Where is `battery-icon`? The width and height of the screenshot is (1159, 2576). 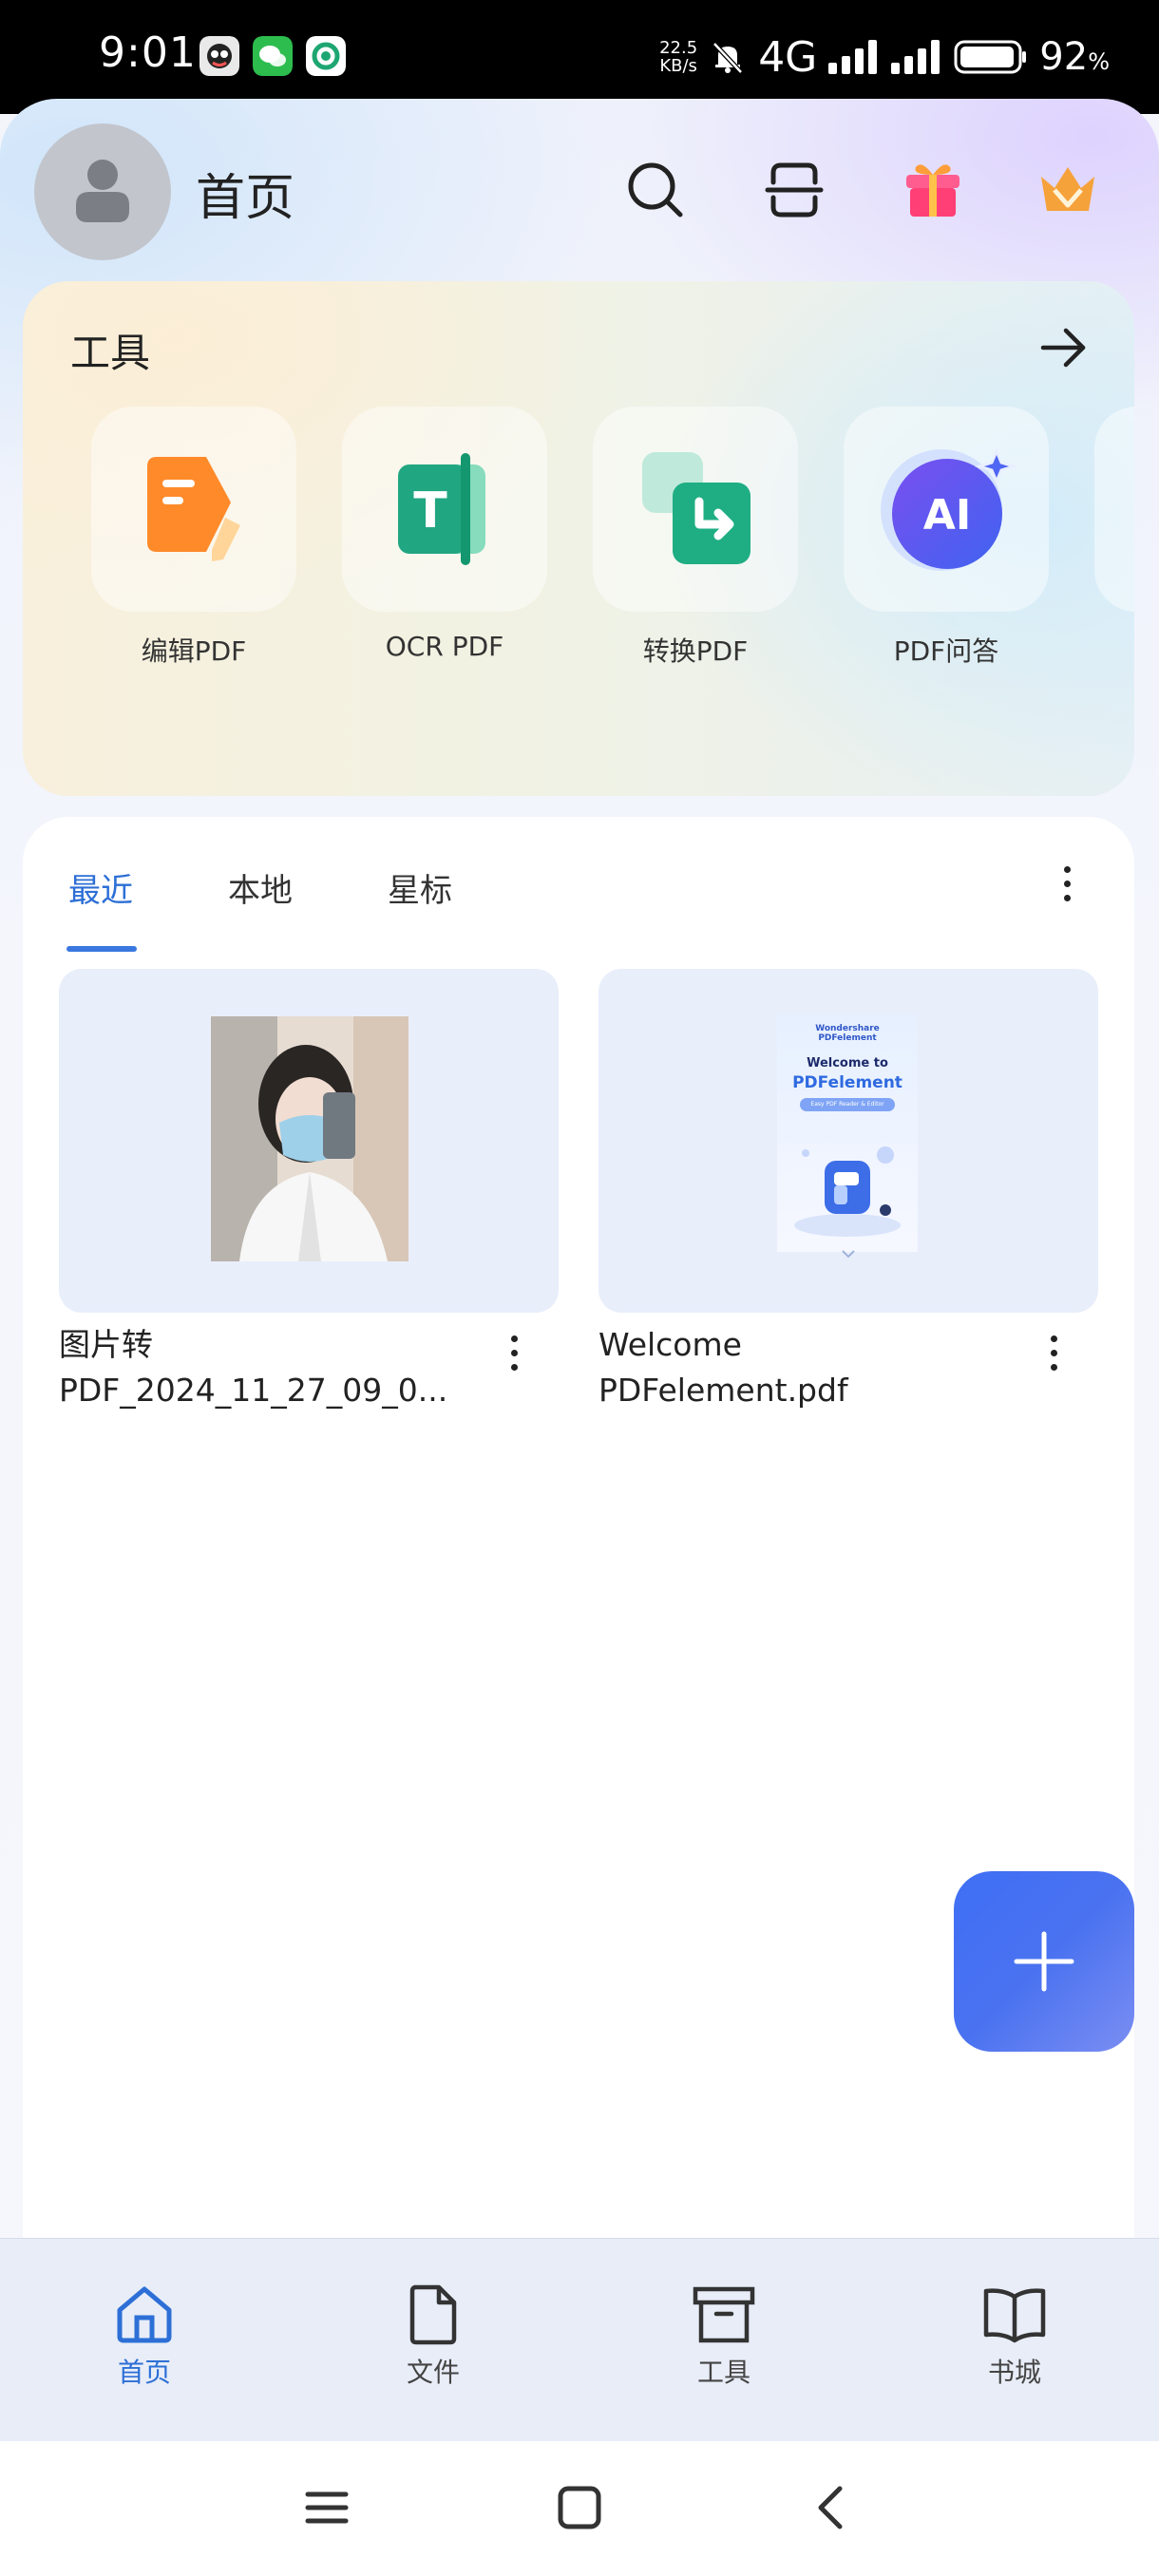
battery-icon is located at coordinates (990, 57).